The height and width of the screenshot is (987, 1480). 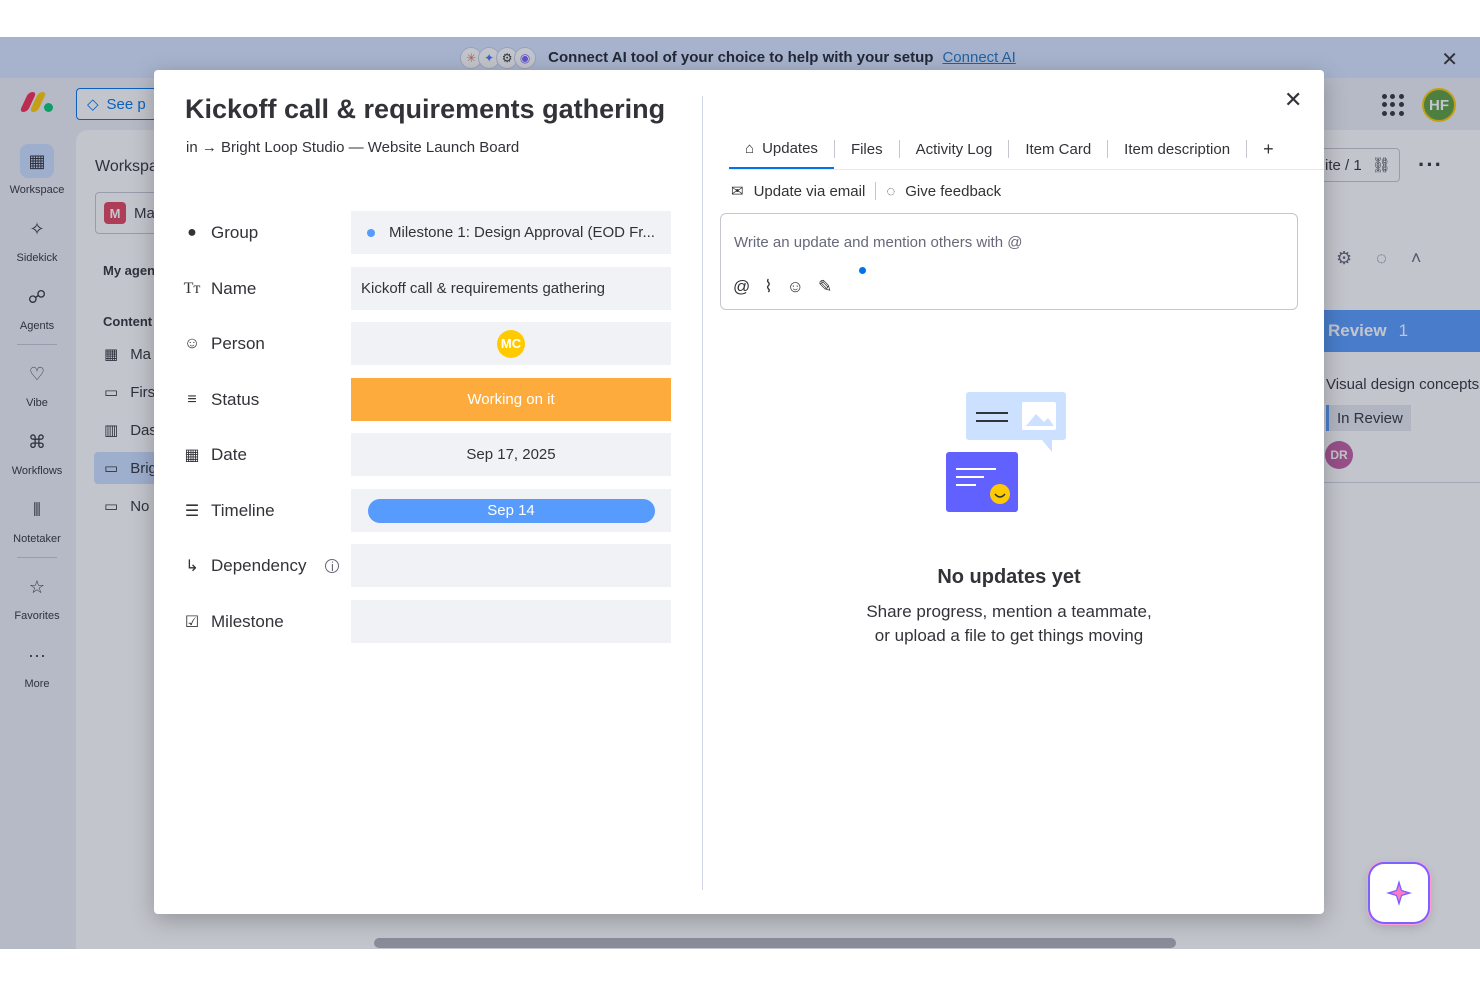 I want to click on field-label: ▦ Date, so click(x=214, y=455).